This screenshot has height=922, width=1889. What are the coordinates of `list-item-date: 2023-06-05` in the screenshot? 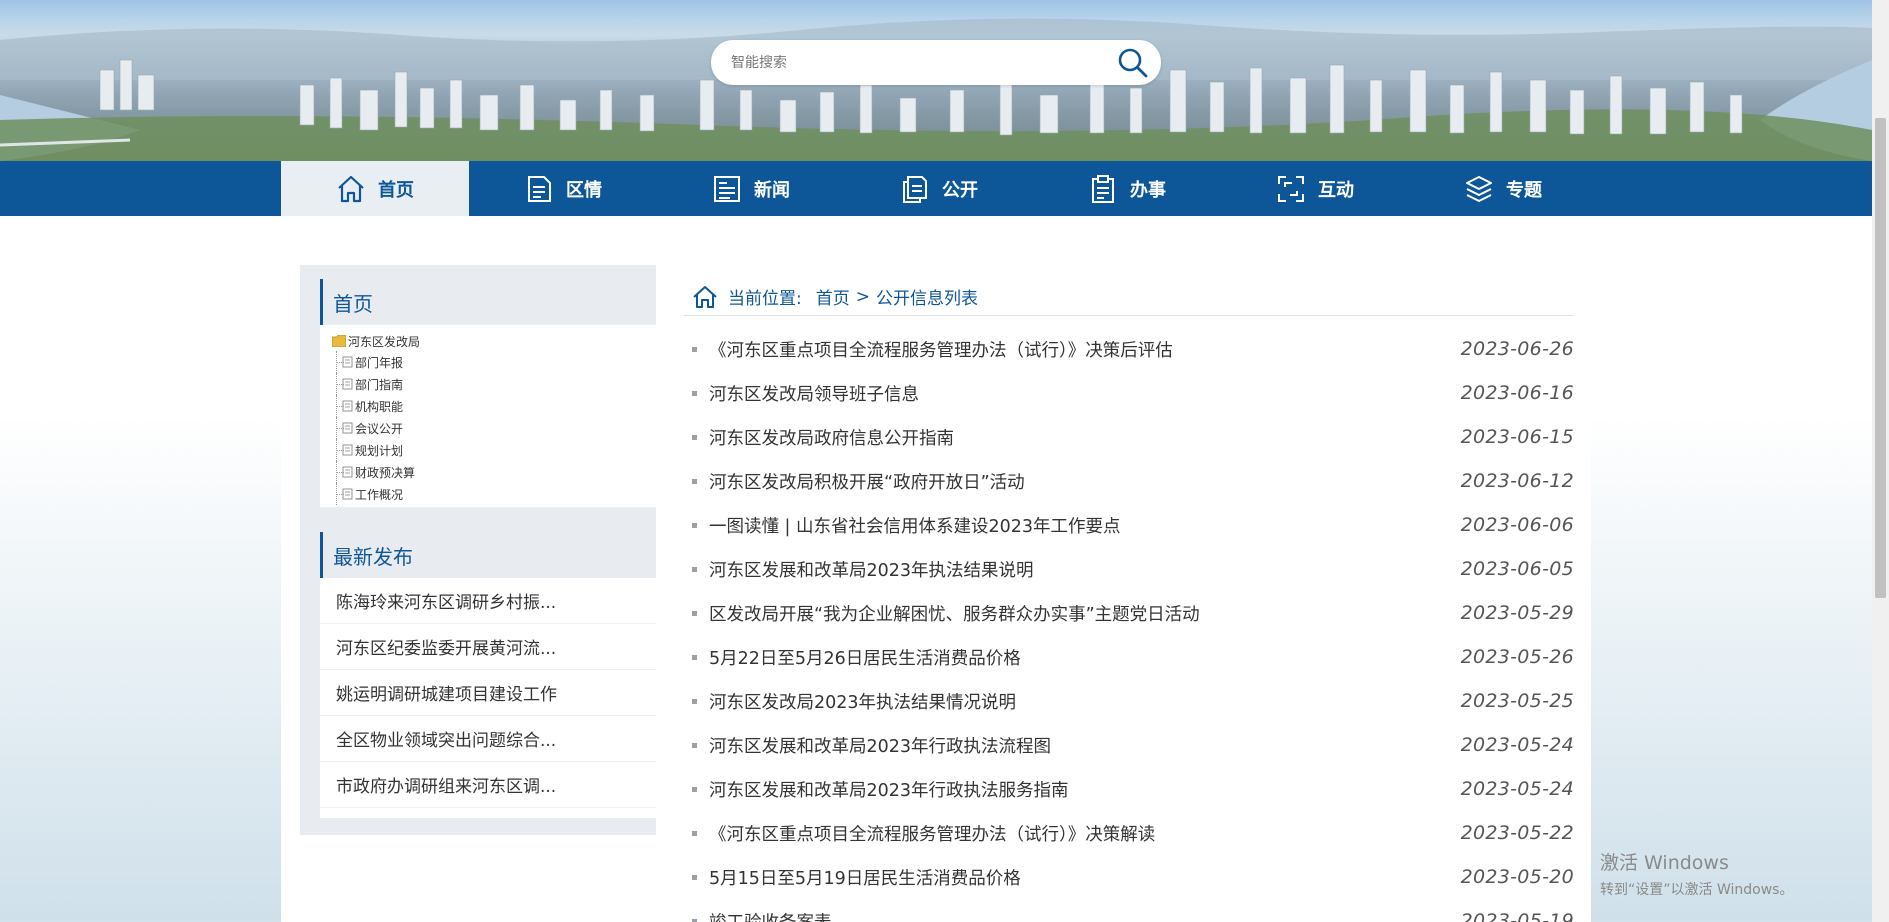 It's located at (1517, 569).